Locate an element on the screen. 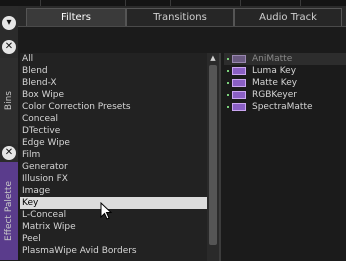  tab-audio-track: Audio Track is located at coordinates (288, 17).